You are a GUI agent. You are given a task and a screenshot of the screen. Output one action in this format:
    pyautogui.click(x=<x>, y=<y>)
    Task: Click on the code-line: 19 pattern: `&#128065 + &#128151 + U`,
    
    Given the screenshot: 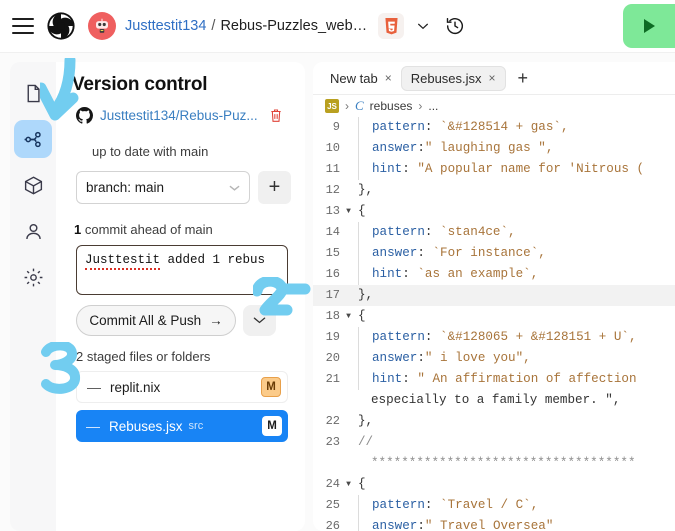 What is the action you would take?
    pyautogui.click(x=494, y=337)
    